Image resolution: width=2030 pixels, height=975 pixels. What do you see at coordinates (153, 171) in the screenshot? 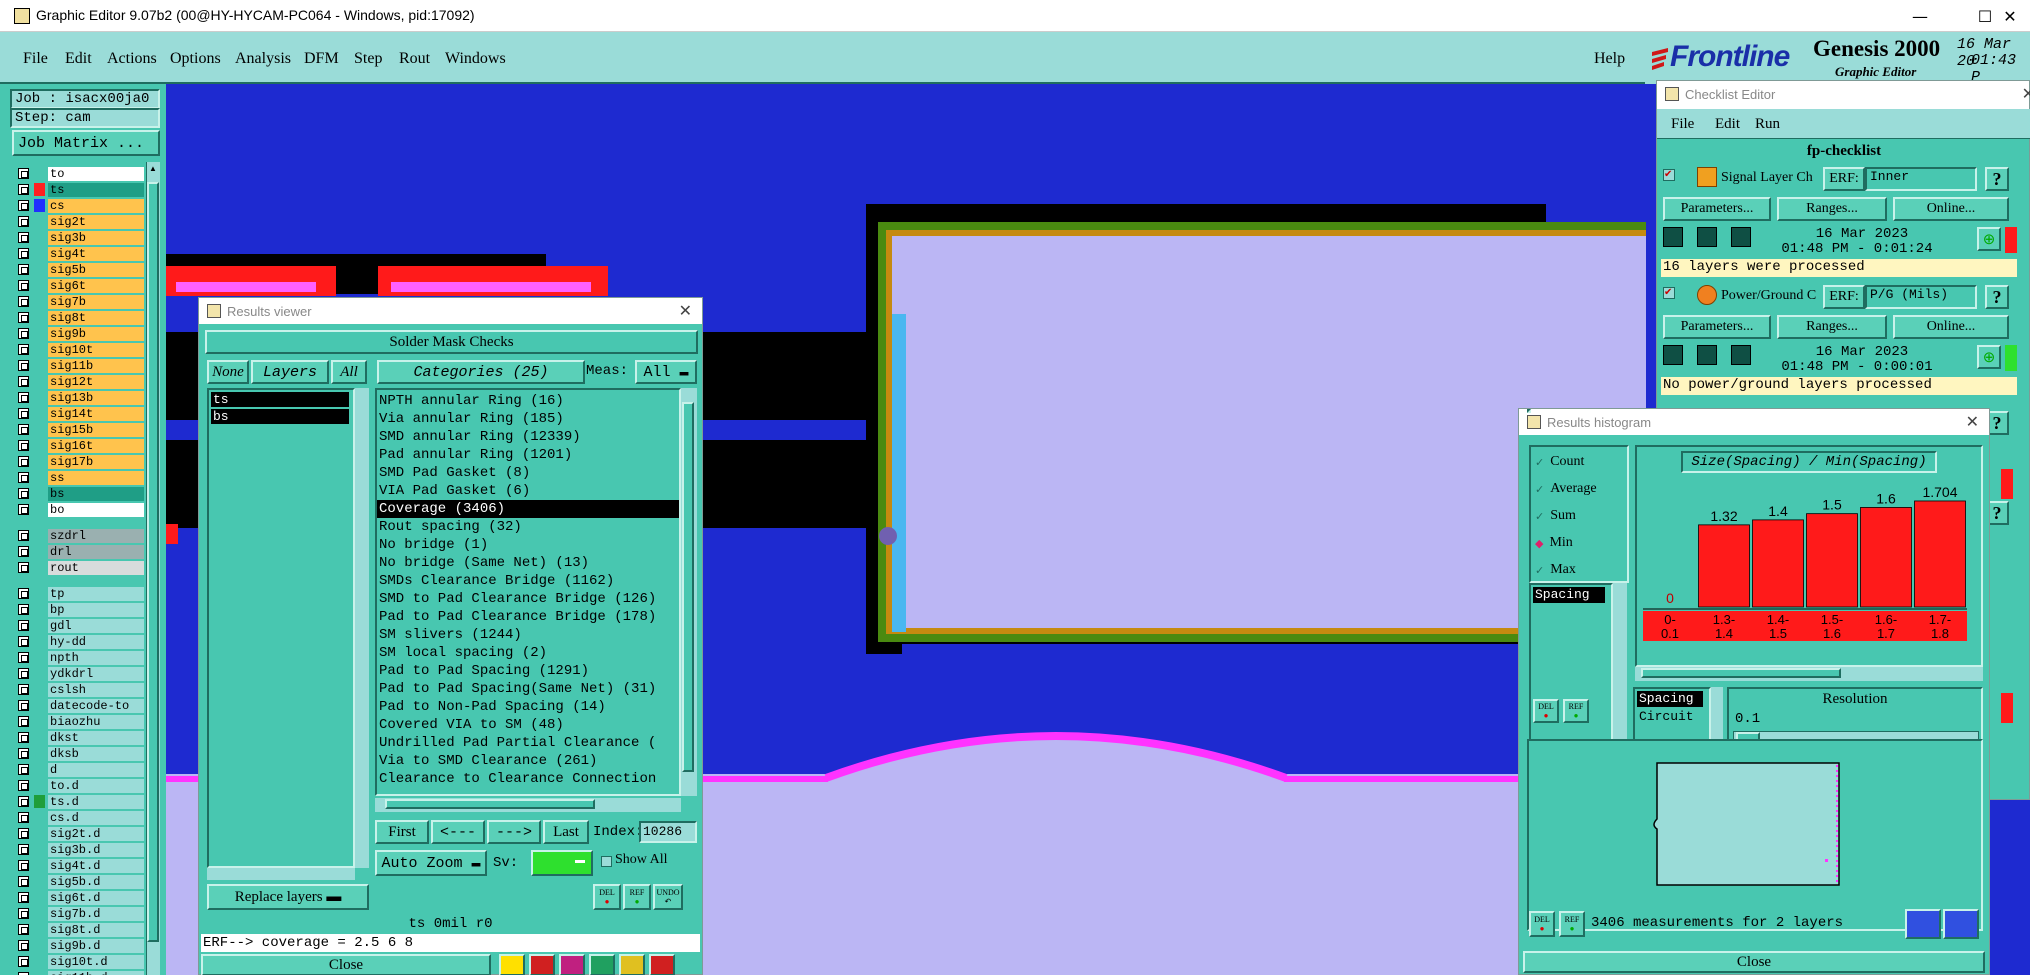
I see `scroll-up-icon: ▲` at bounding box center [153, 171].